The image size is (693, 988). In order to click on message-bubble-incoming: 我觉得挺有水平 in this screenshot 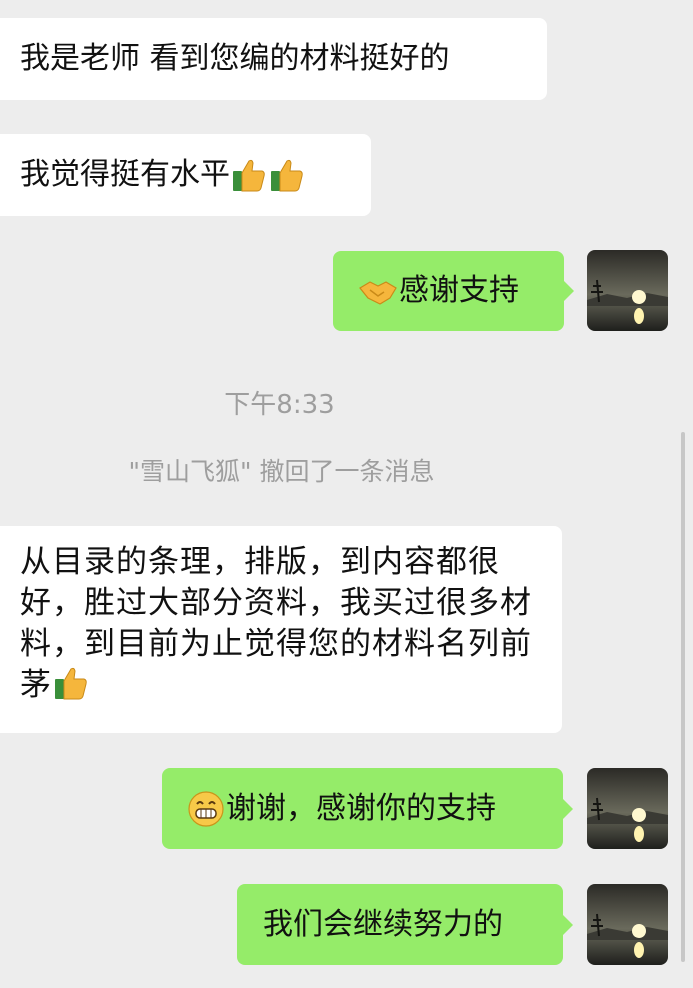, I will do `click(185, 175)`.